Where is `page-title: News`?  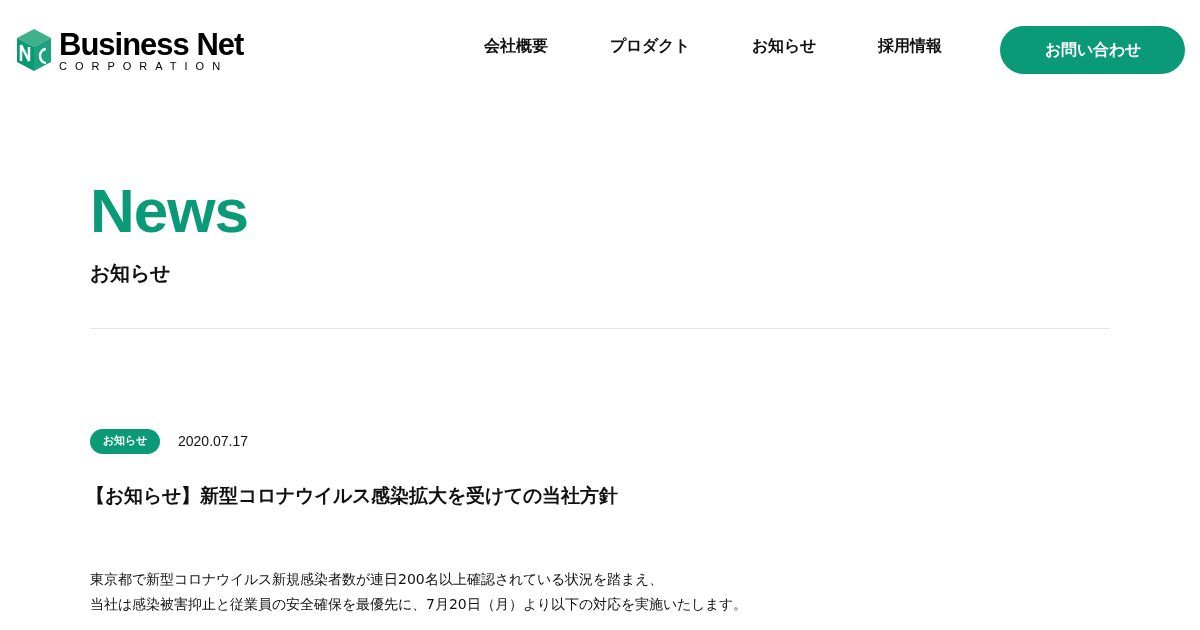 page-title: News is located at coordinates (169, 211).